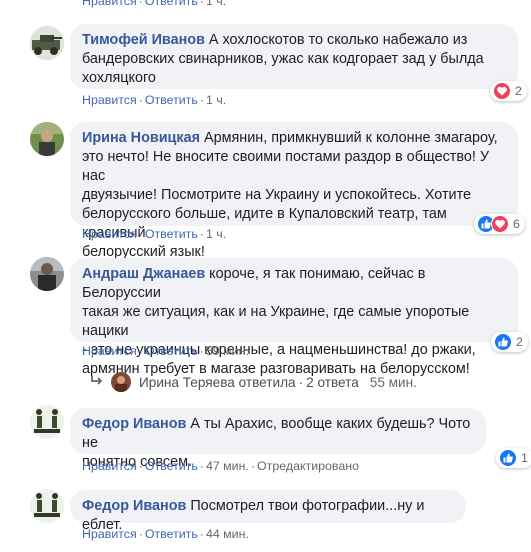  Describe the element at coordinates (516, 224) in the screenshot. I see `reaction-count: 6` at that location.